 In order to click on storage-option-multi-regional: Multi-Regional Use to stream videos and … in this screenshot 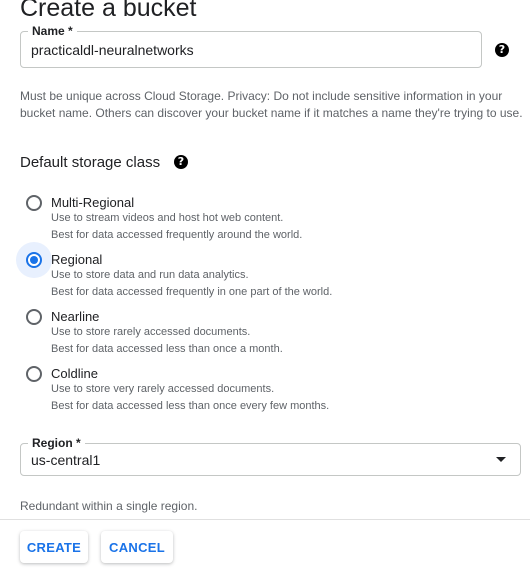, I will do `click(265, 221)`.